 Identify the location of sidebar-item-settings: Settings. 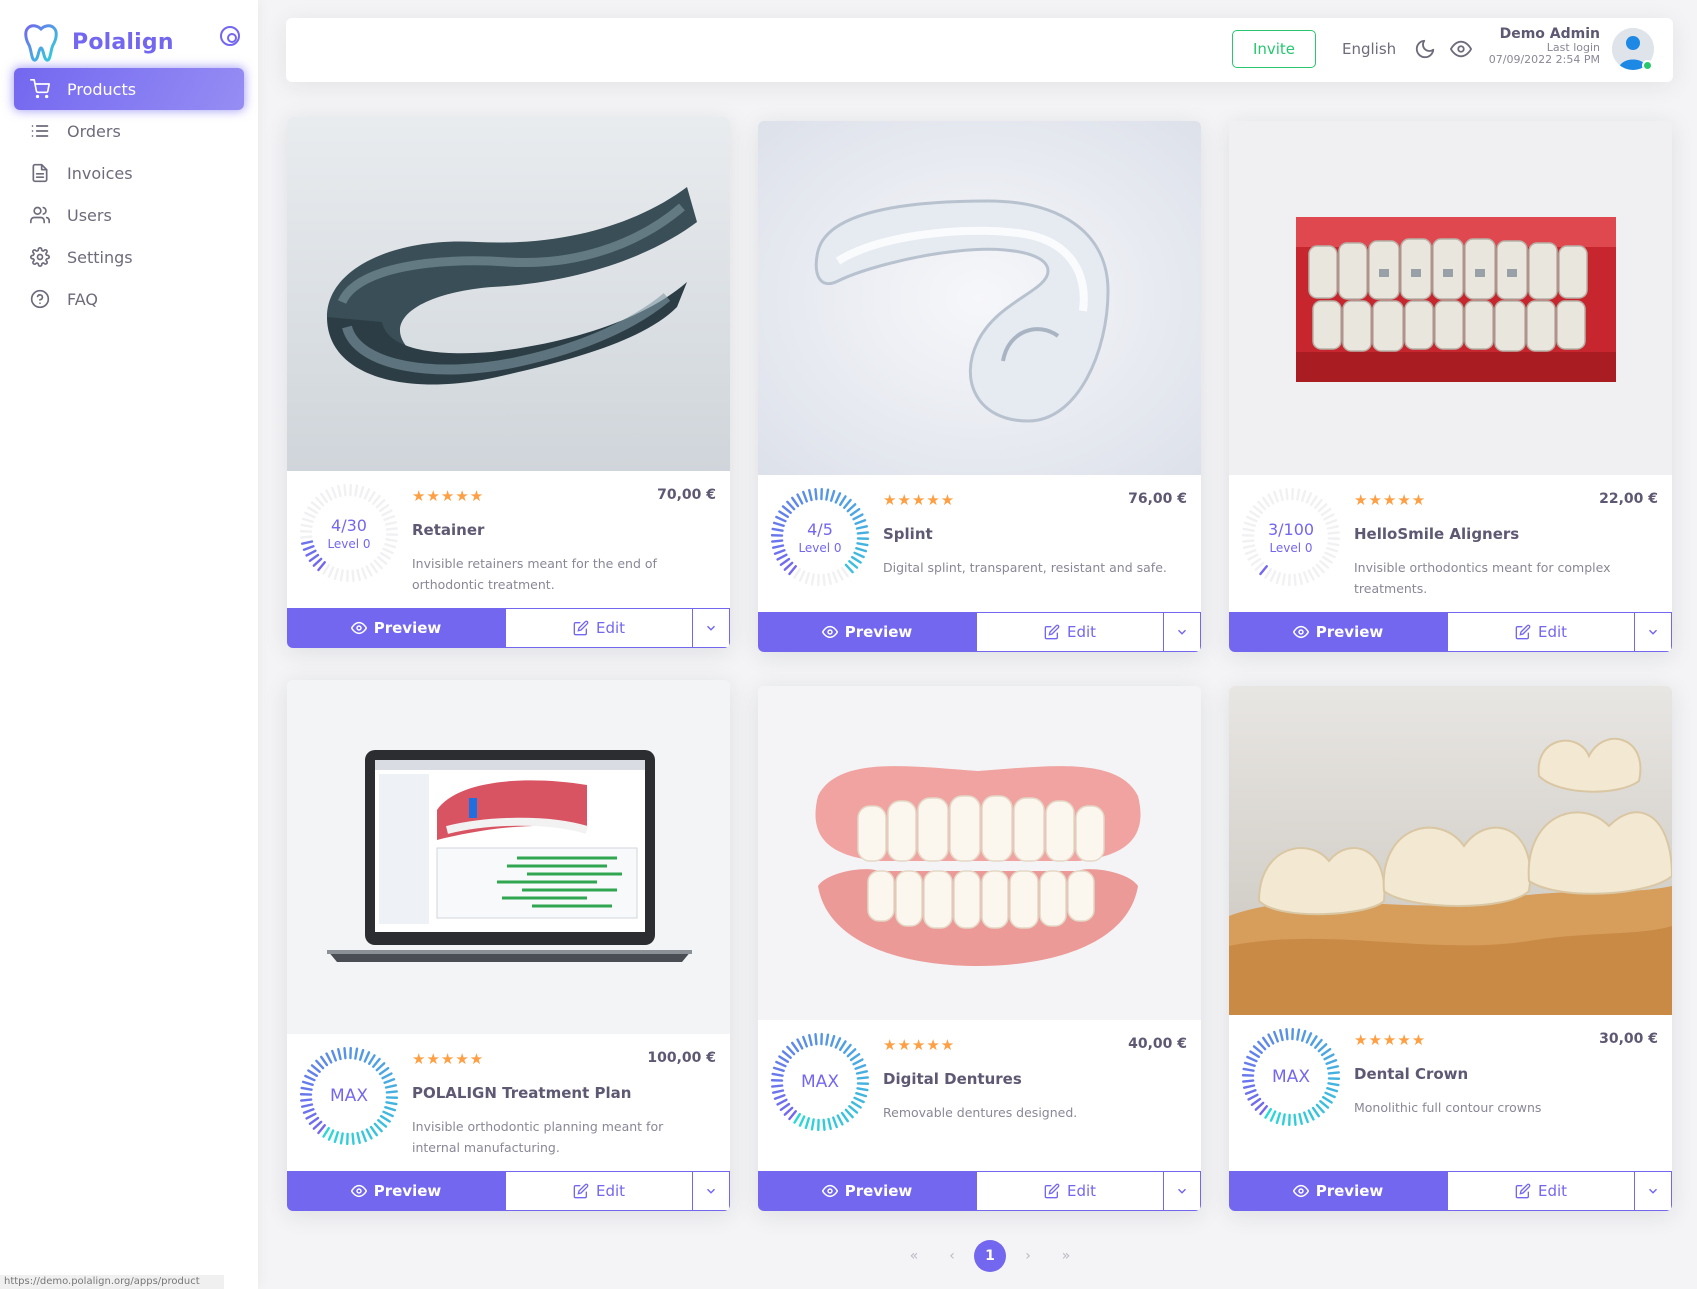
(129, 257).